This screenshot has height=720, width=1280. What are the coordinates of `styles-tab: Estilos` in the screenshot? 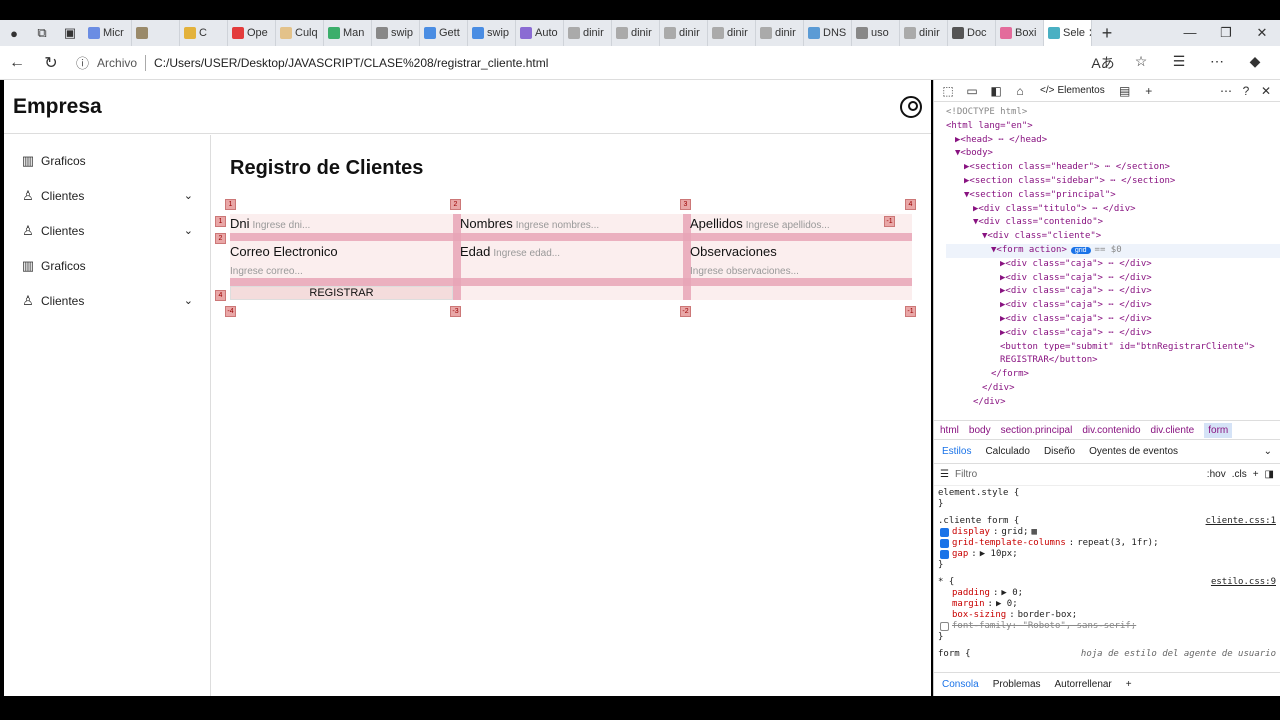 It's located at (956, 451).